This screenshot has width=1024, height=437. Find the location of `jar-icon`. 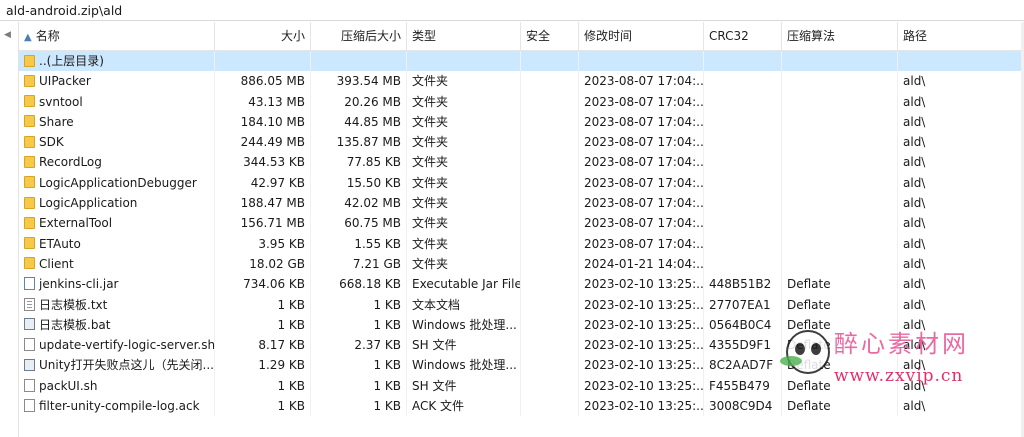

jar-icon is located at coordinates (29, 284).